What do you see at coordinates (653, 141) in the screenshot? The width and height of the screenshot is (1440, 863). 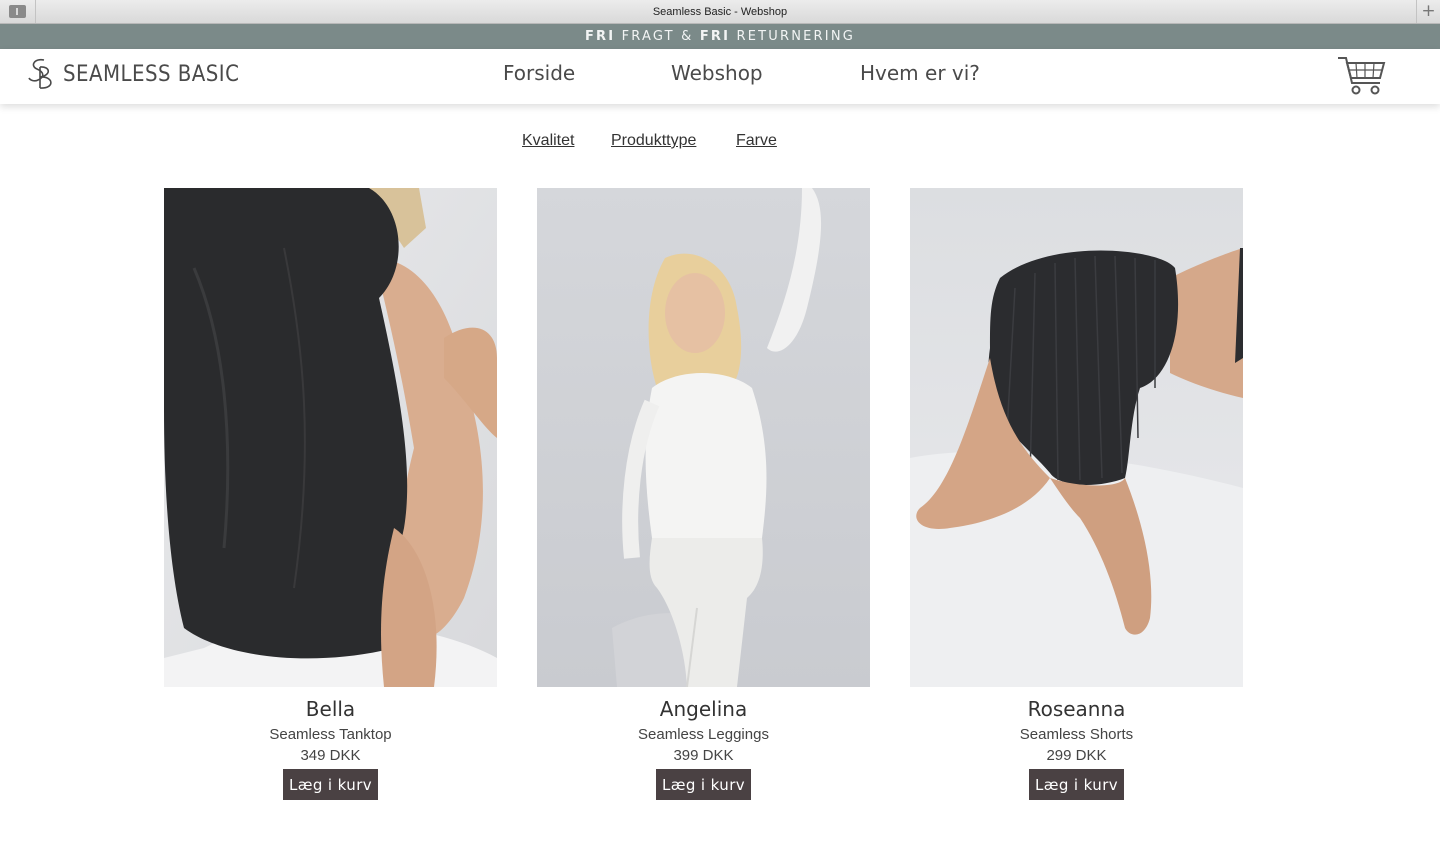 I see `filter-product-type-link: Produkttype` at bounding box center [653, 141].